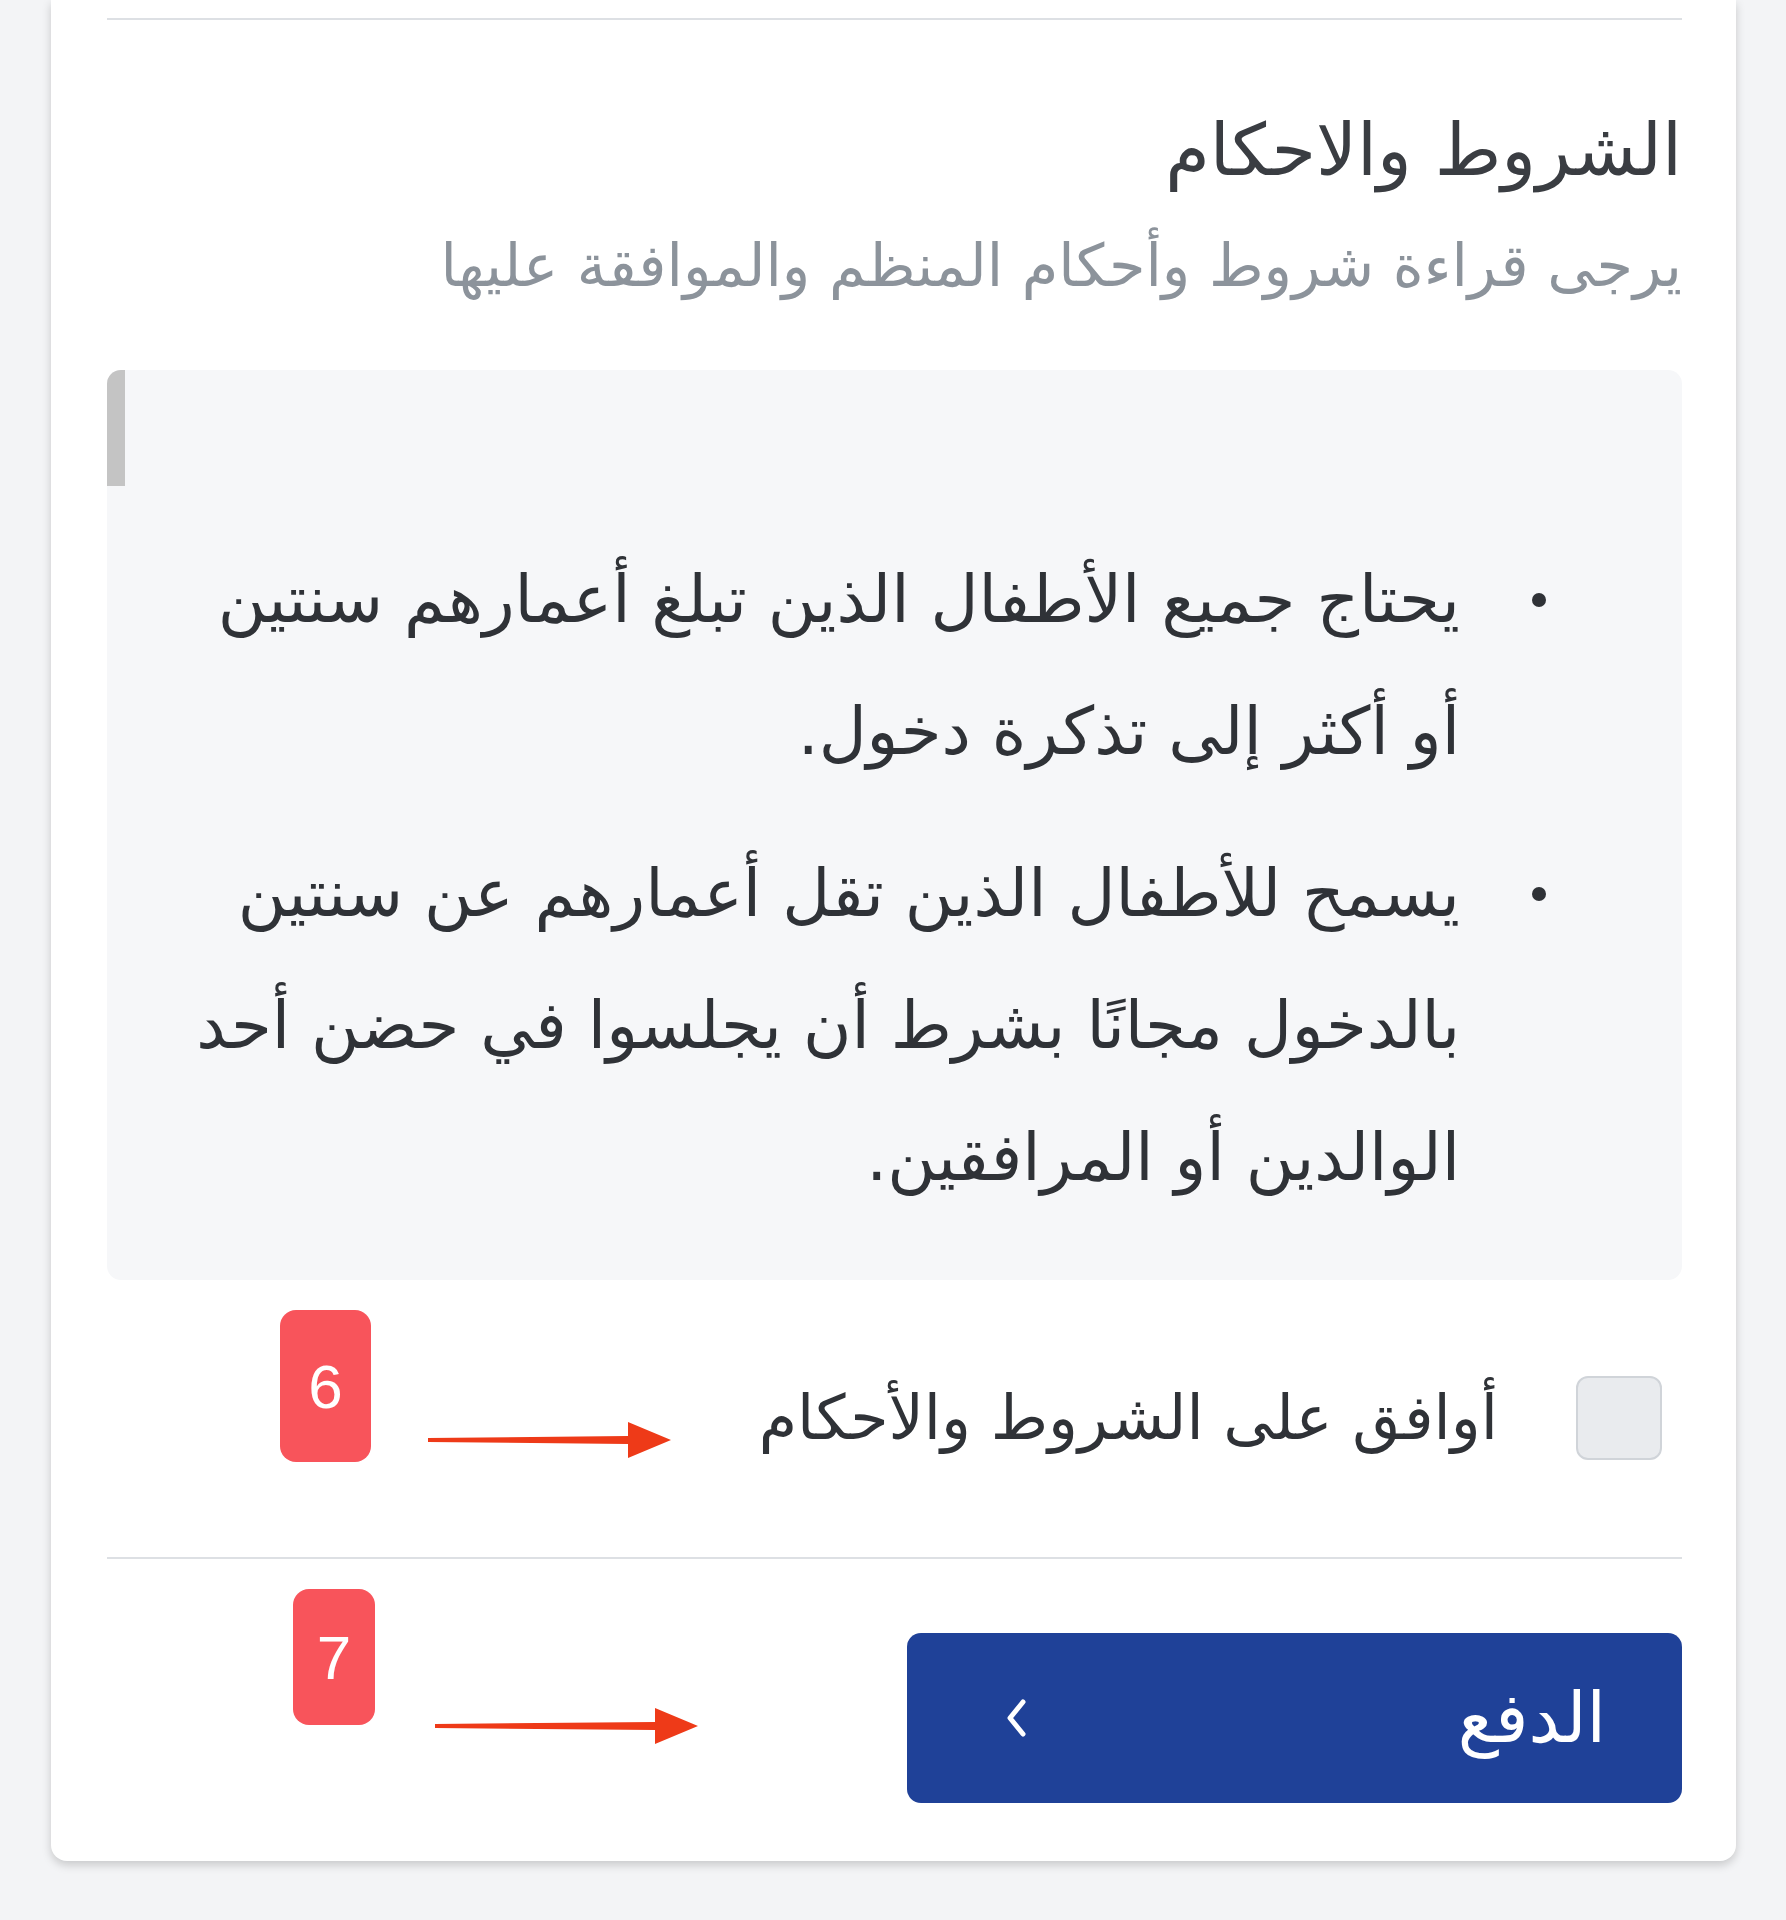 The height and width of the screenshot is (1920, 1786). What do you see at coordinates (116, 428) in the screenshot?
I see `scrollbar-thumb` at bounding box center [116, 428].